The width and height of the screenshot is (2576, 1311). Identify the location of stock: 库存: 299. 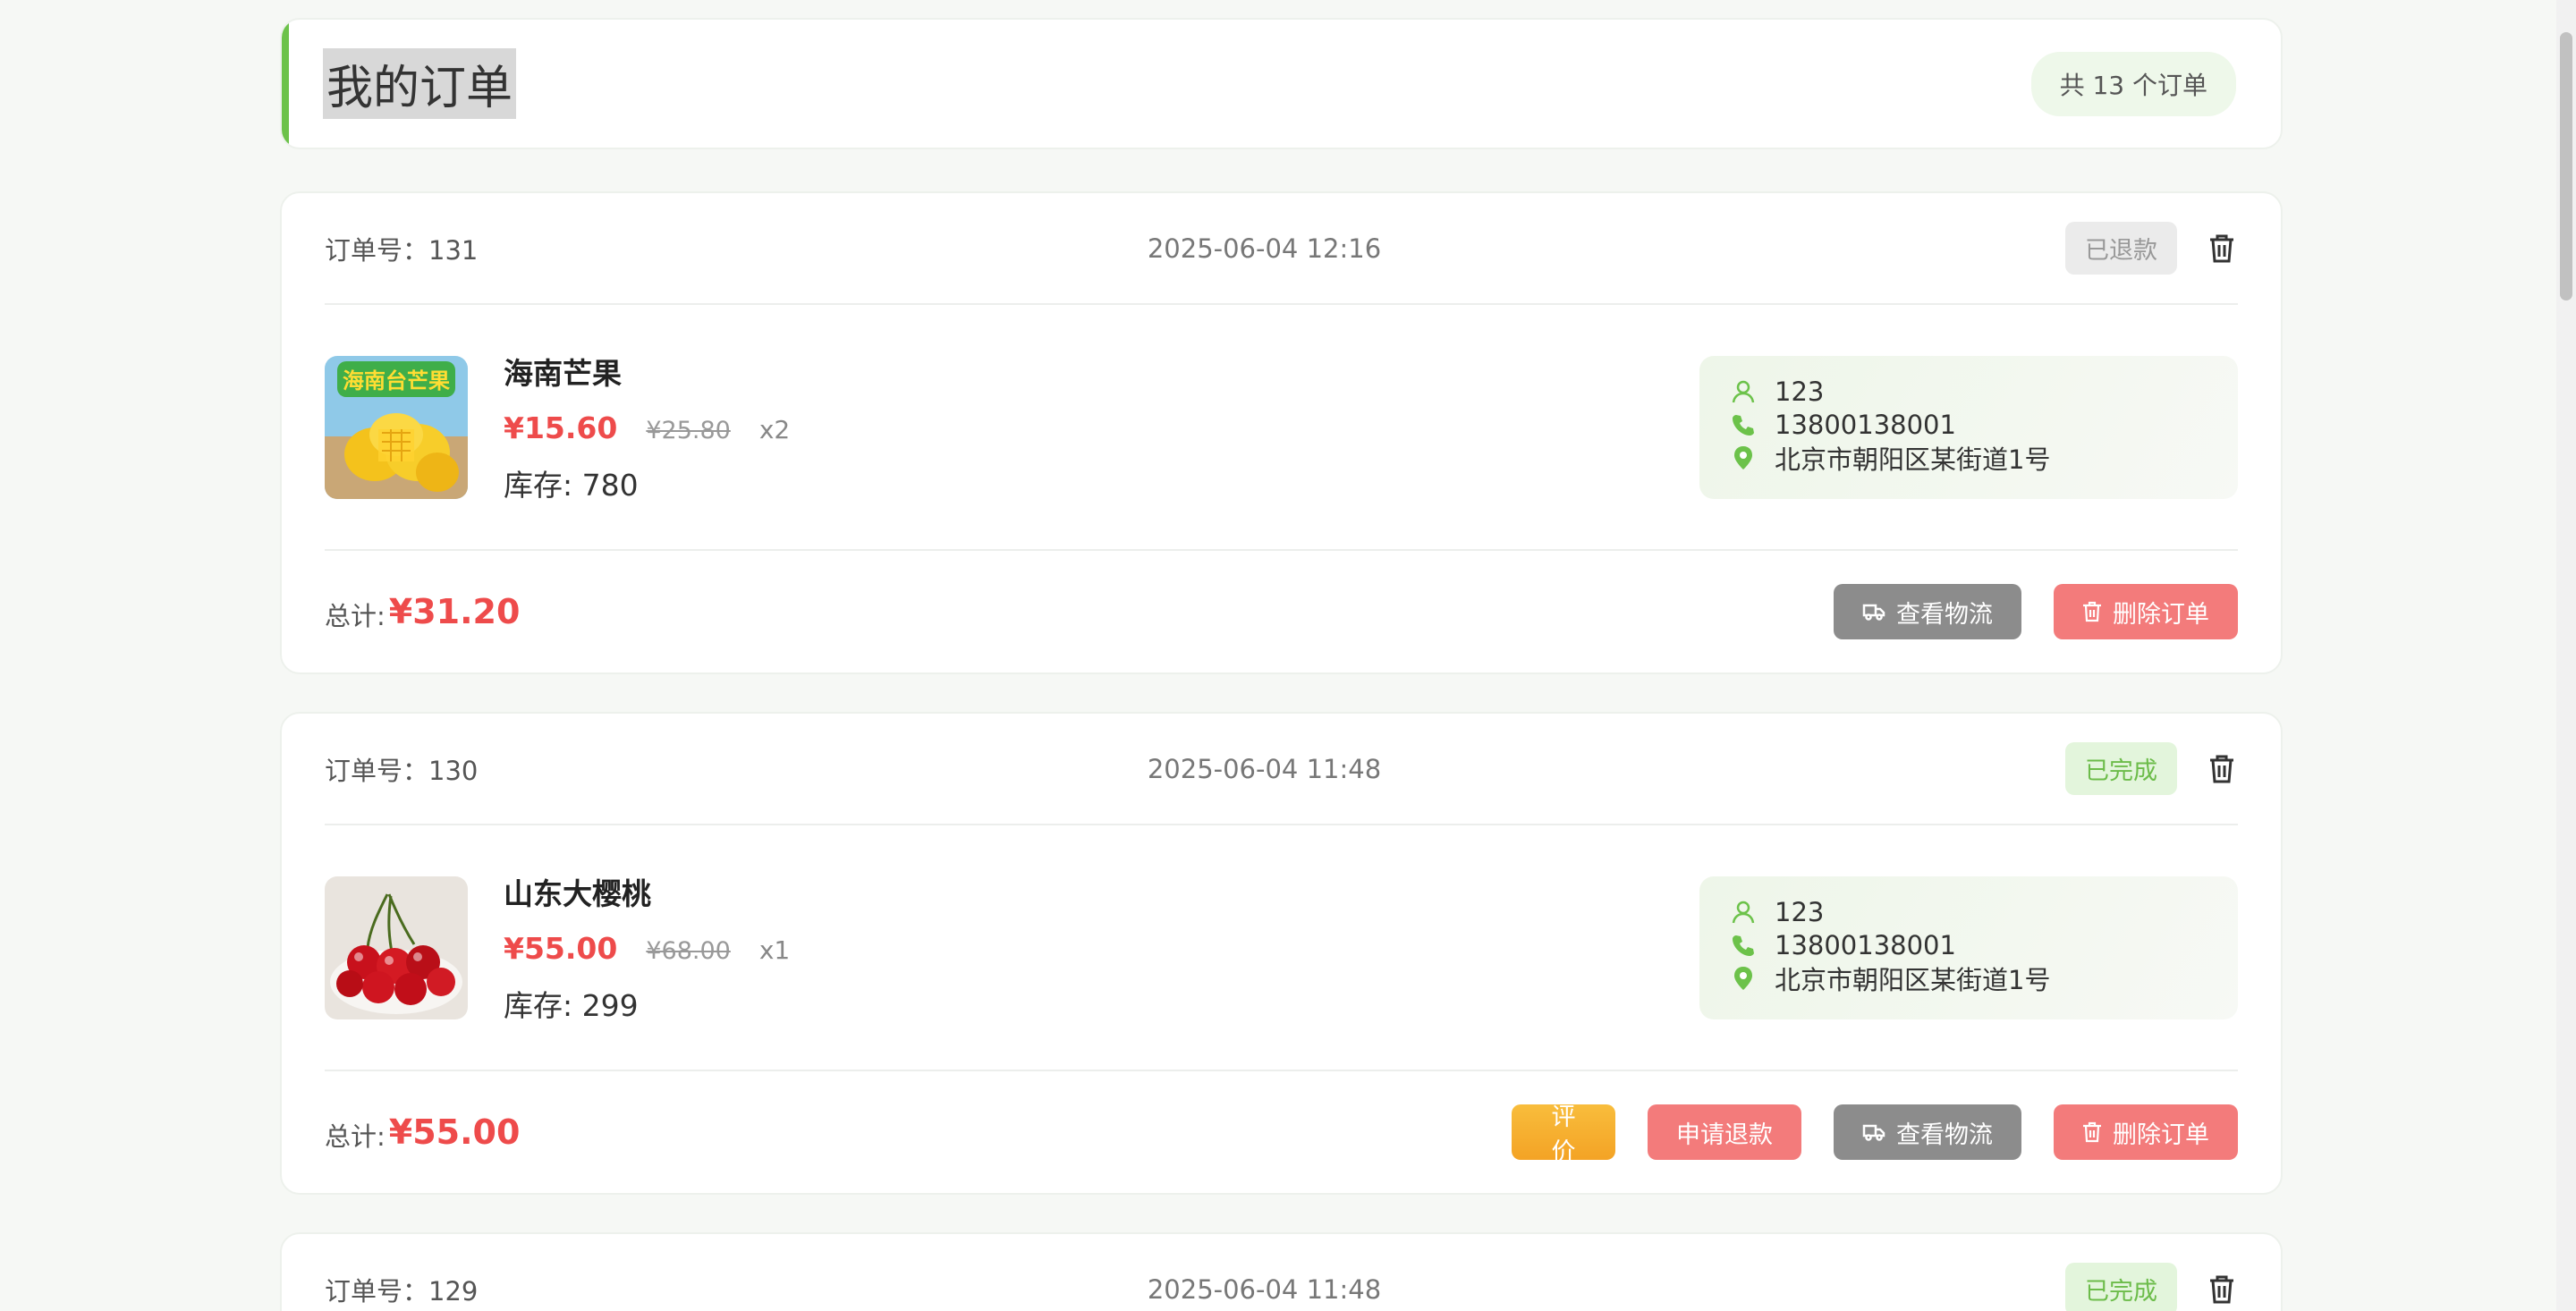
(571, 1005).